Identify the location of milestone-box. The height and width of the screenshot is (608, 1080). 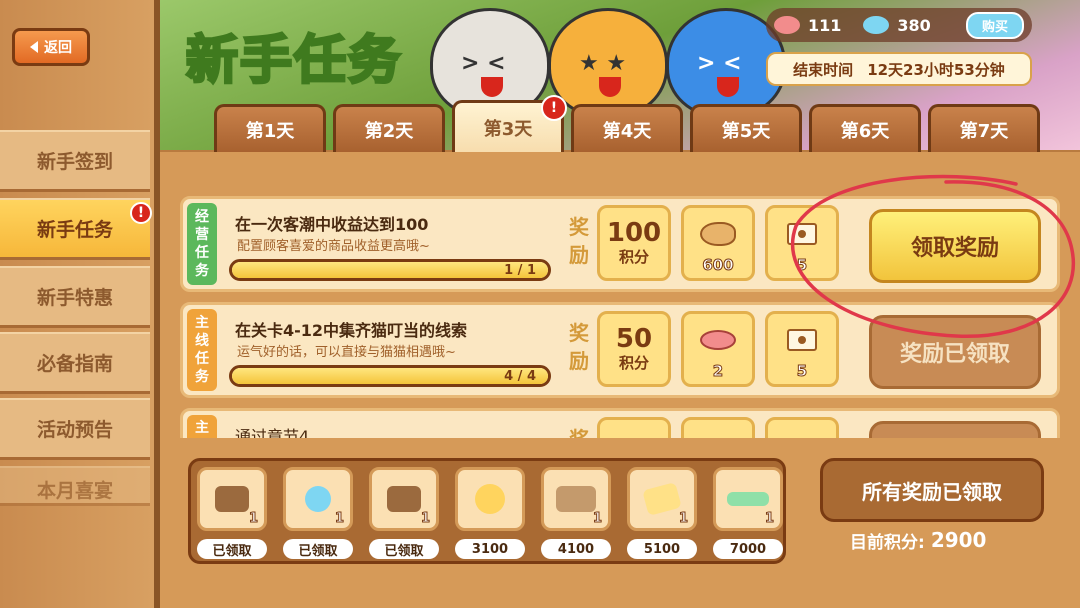
(490, 499).